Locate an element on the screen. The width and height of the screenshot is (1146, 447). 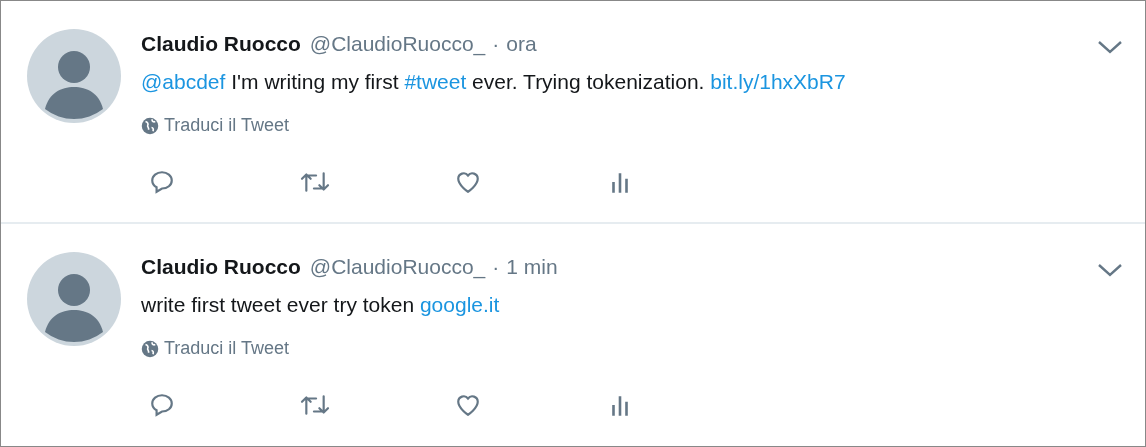
tweet-link: #tweet is located at coordinates (435, 81).